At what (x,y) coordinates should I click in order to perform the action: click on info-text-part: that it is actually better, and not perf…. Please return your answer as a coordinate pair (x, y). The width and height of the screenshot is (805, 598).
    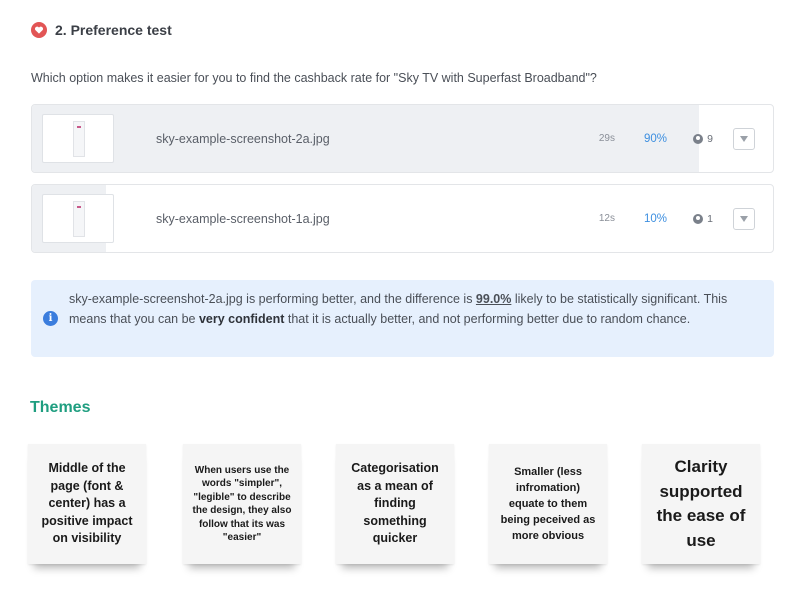
    Looking at the image, I should click on (487, 318).